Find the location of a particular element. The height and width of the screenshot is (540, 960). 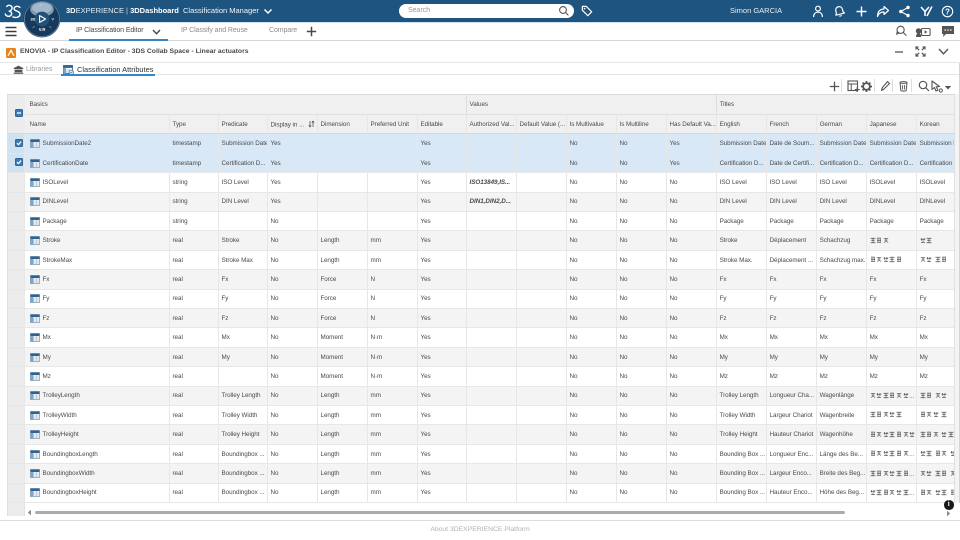

svg-text: V.R is located at coordinates (42, 29).